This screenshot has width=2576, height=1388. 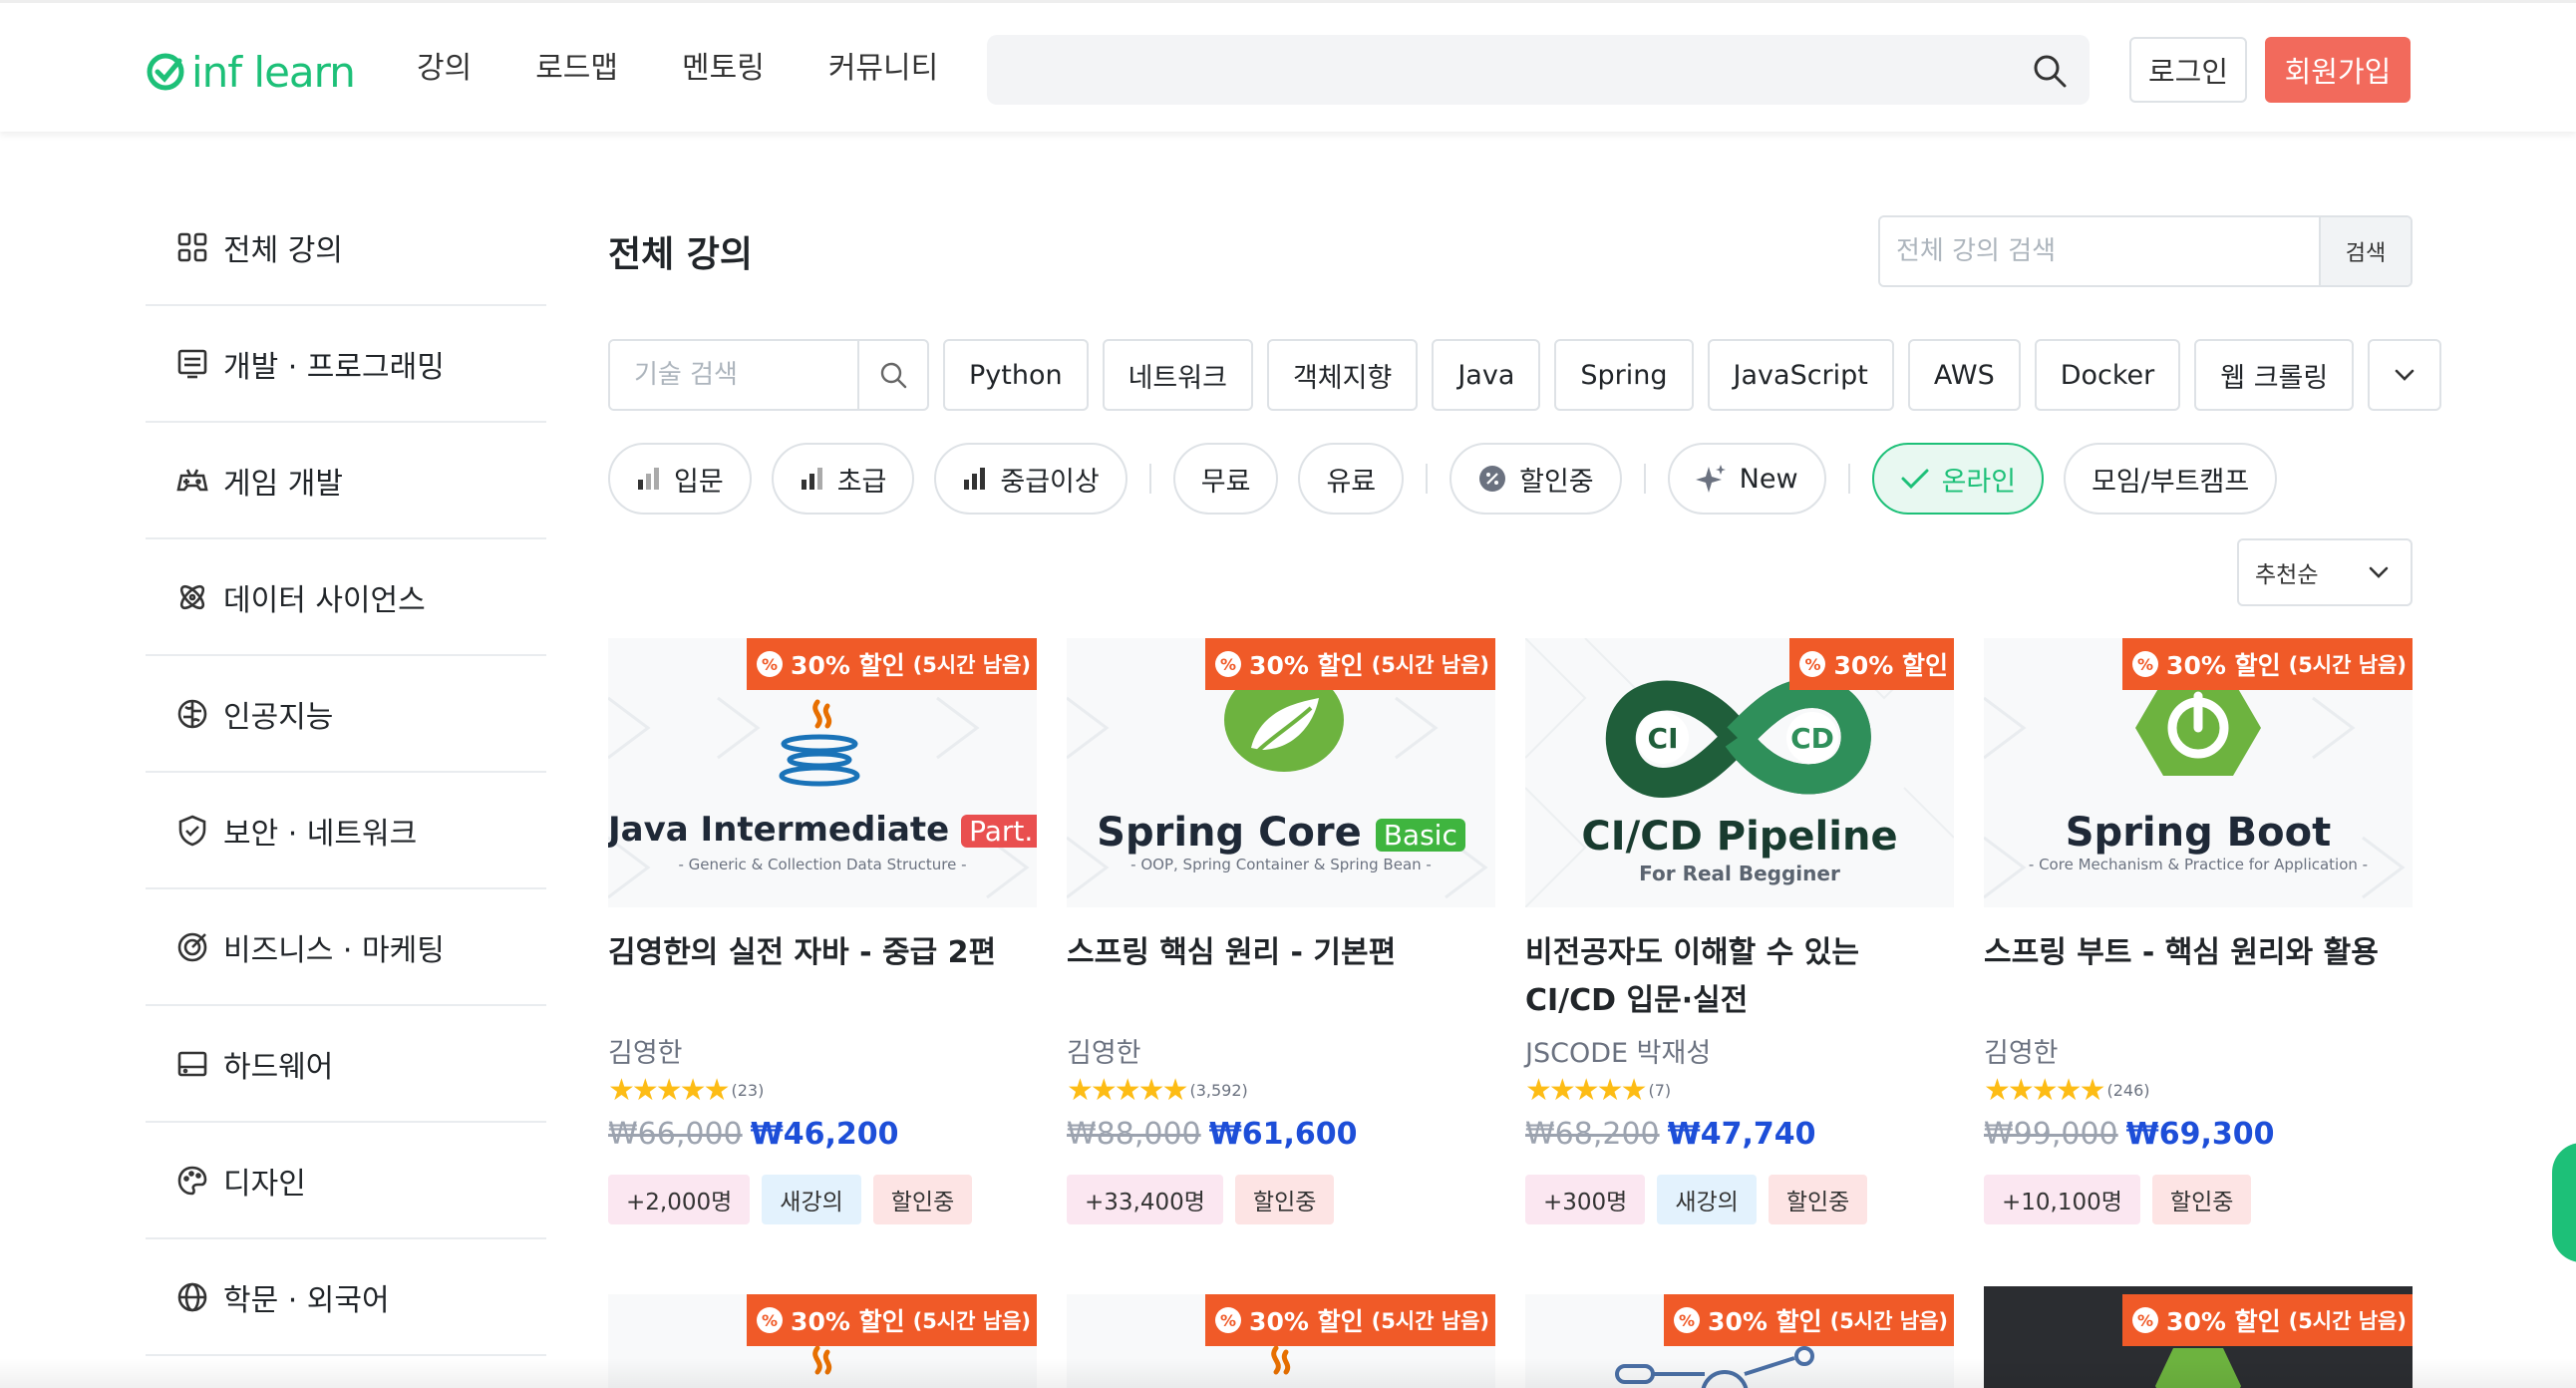 What do you see at coordinates (1538, 70) in the screenshot?
I see `global-search-input` at bounding box center [1538, 70].